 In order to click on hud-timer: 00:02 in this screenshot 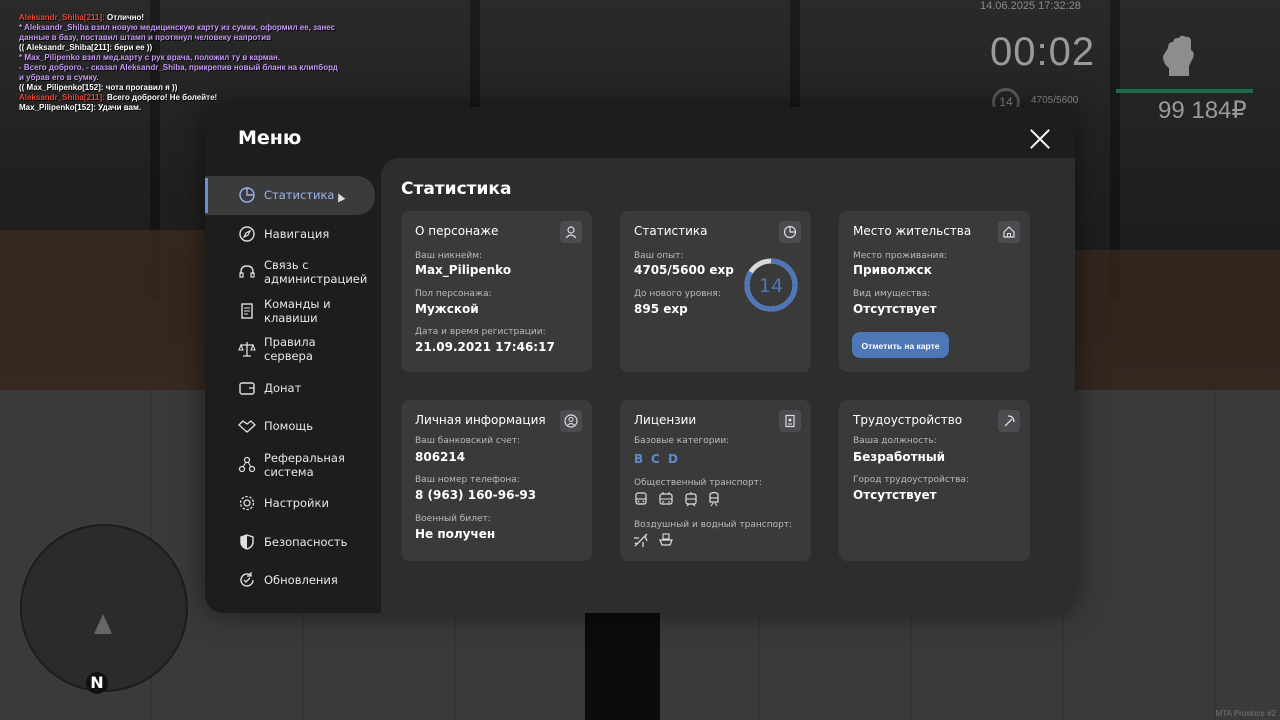, I will do `click(1043, 52)`.